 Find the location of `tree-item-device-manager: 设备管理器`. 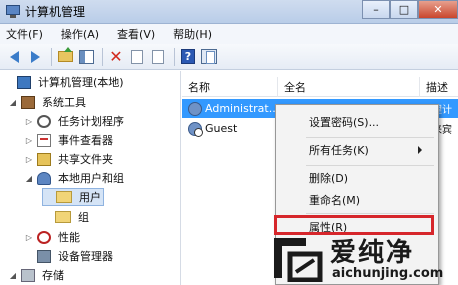

tree-item-device-manager: 设备管理器 is located at coordinates (69, 256).